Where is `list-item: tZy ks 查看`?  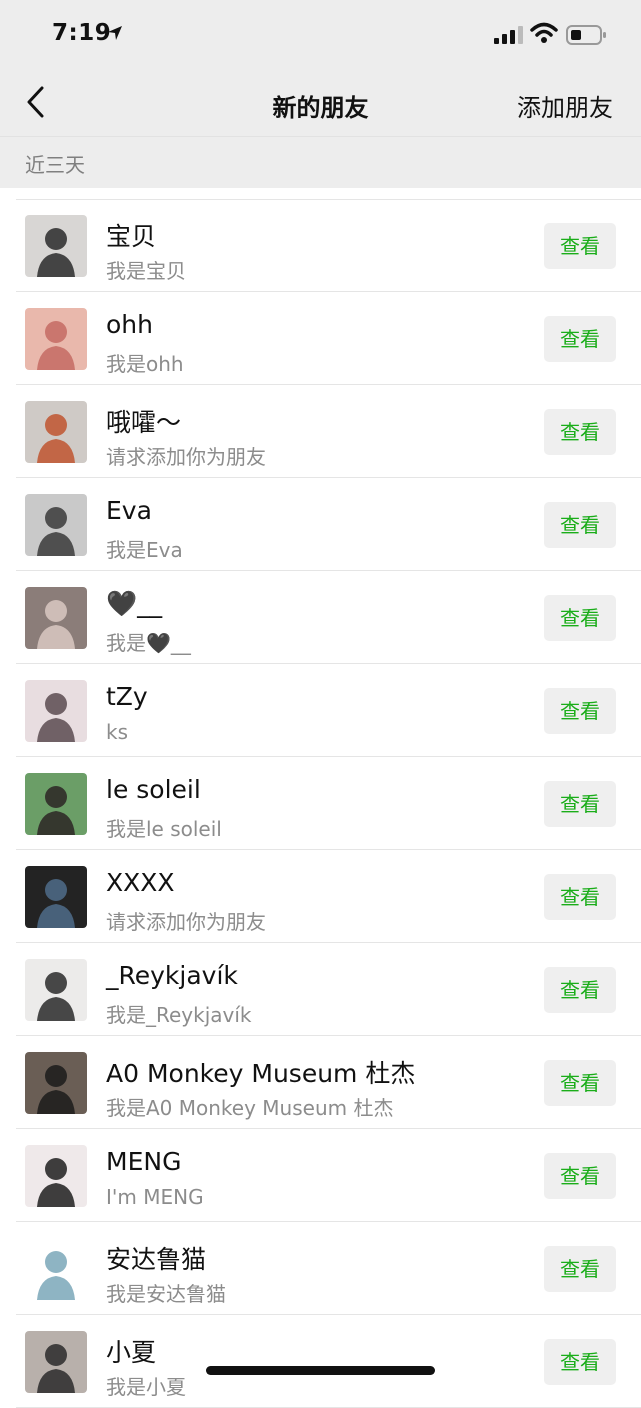
list-item: tZy ks 查看 is located at coordinates (320, 710).